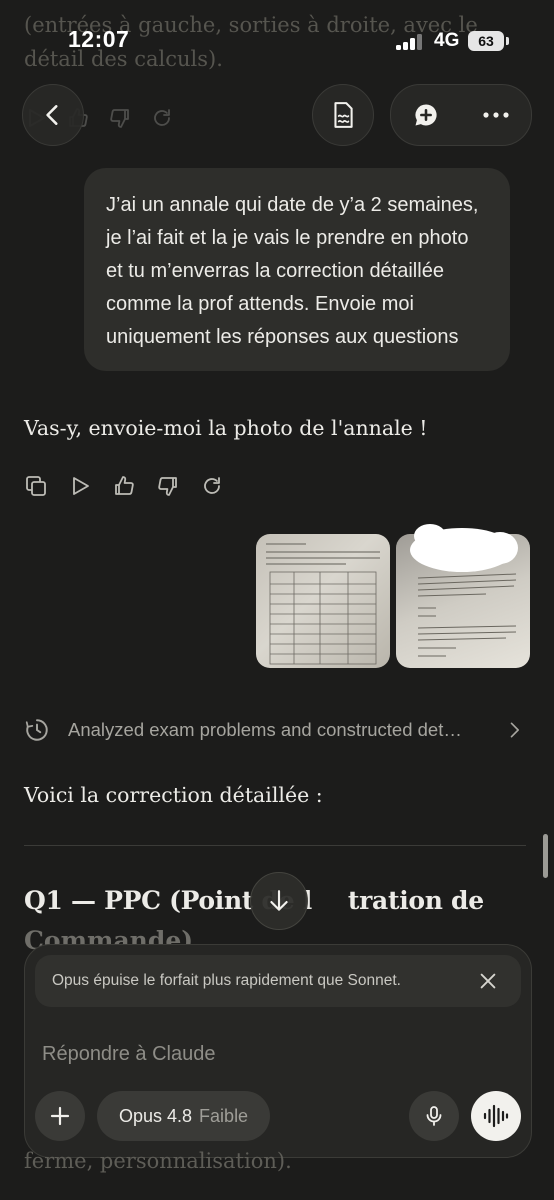 This screenshot has width=554, height=1200. I want to click on more-button, so click(496, 115).